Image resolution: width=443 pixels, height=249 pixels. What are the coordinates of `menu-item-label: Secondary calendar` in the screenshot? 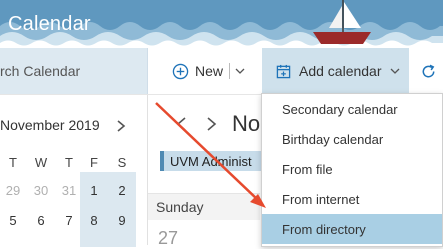 It's located at (340, 109).